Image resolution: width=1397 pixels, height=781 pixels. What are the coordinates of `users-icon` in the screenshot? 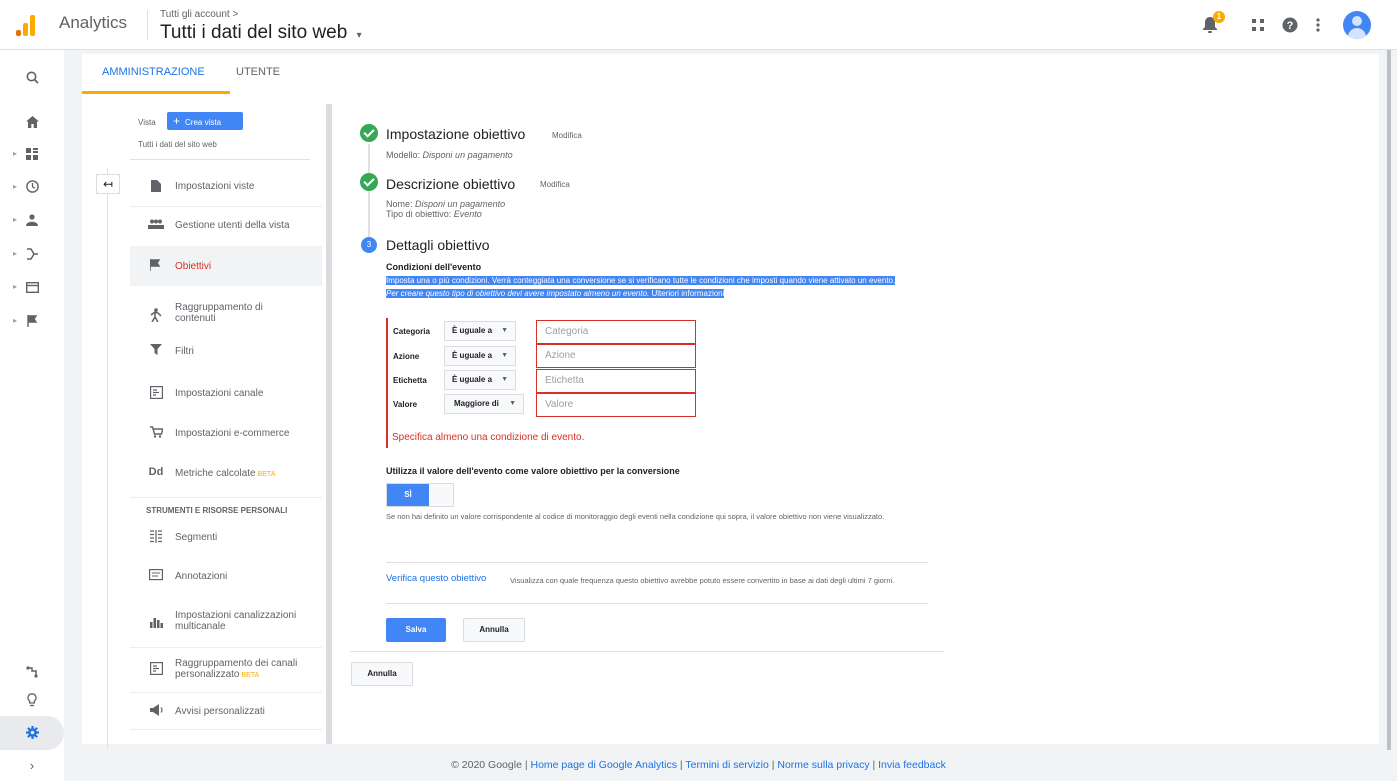 It's located at (156, 225).